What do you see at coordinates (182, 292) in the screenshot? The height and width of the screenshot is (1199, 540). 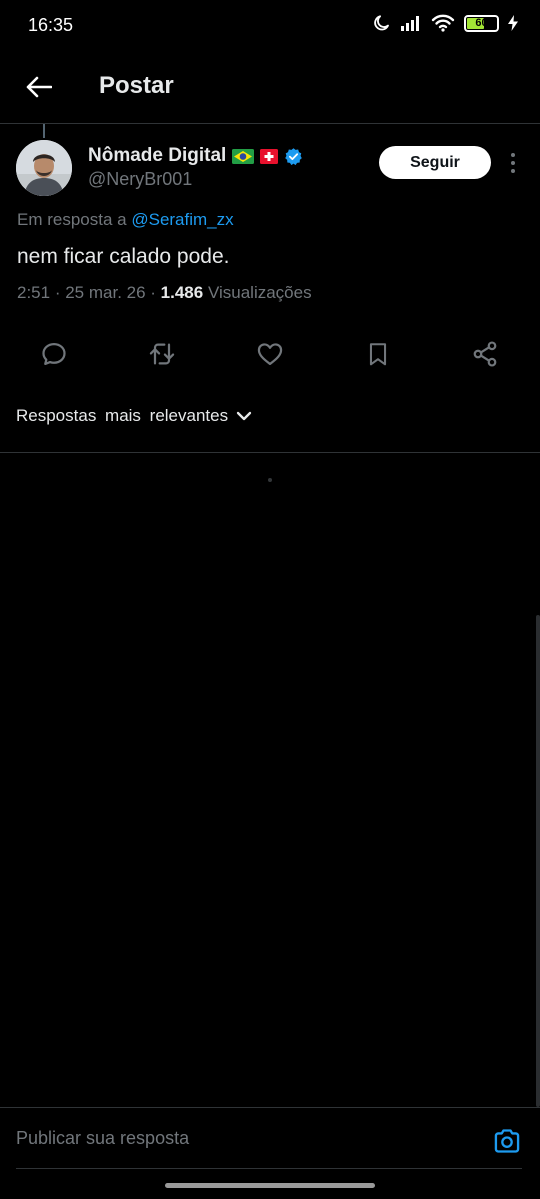 I see `views-count: 1.486` at bounding box center [182, 292].